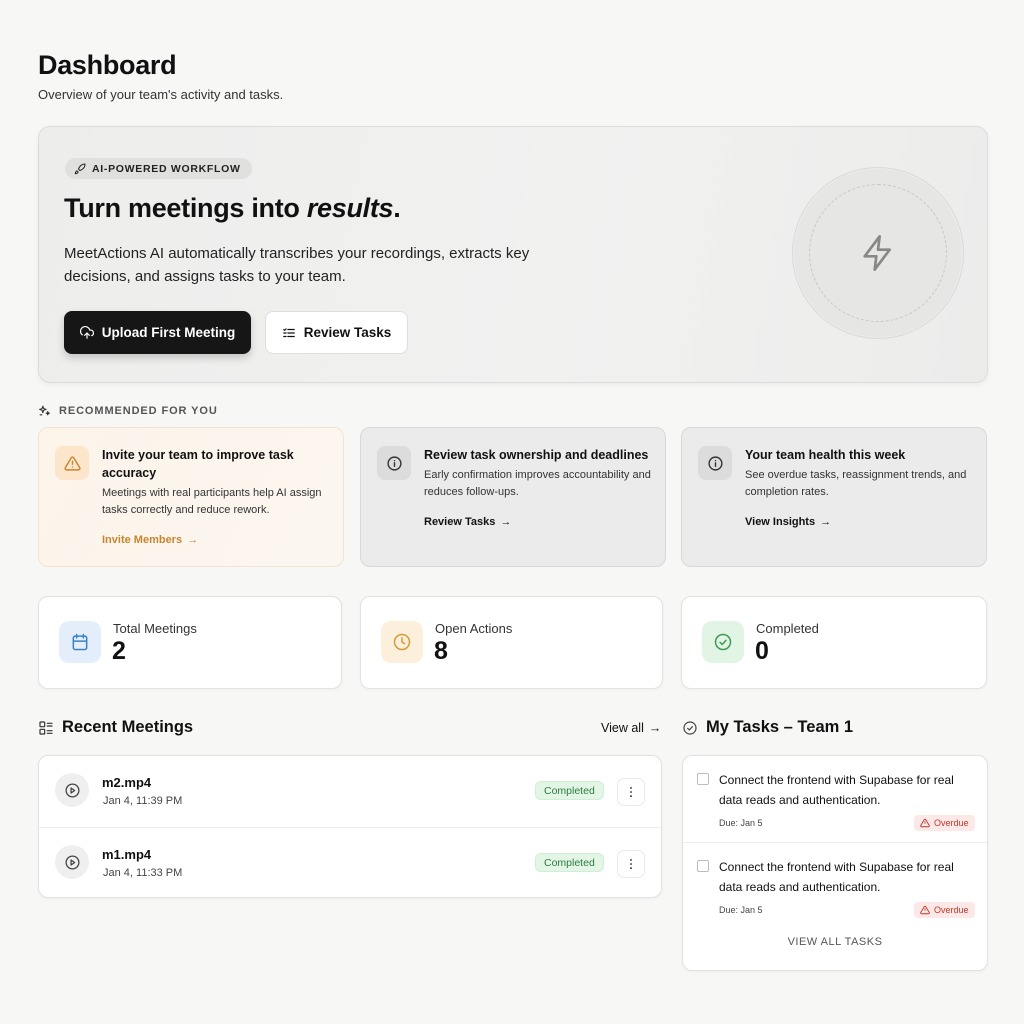  What do you see at coordinates (190, 642) in the screenshot?
I see `stat-total-meetings: Total Meetings 2` at bounding box center [190, 642].